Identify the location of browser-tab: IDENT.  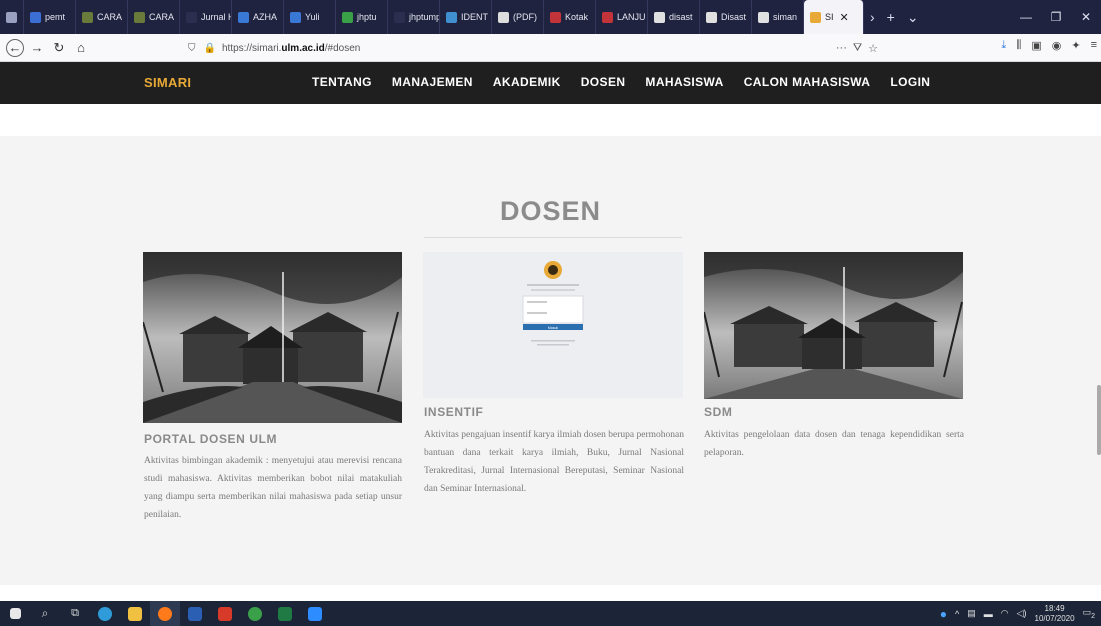
(466, 17).